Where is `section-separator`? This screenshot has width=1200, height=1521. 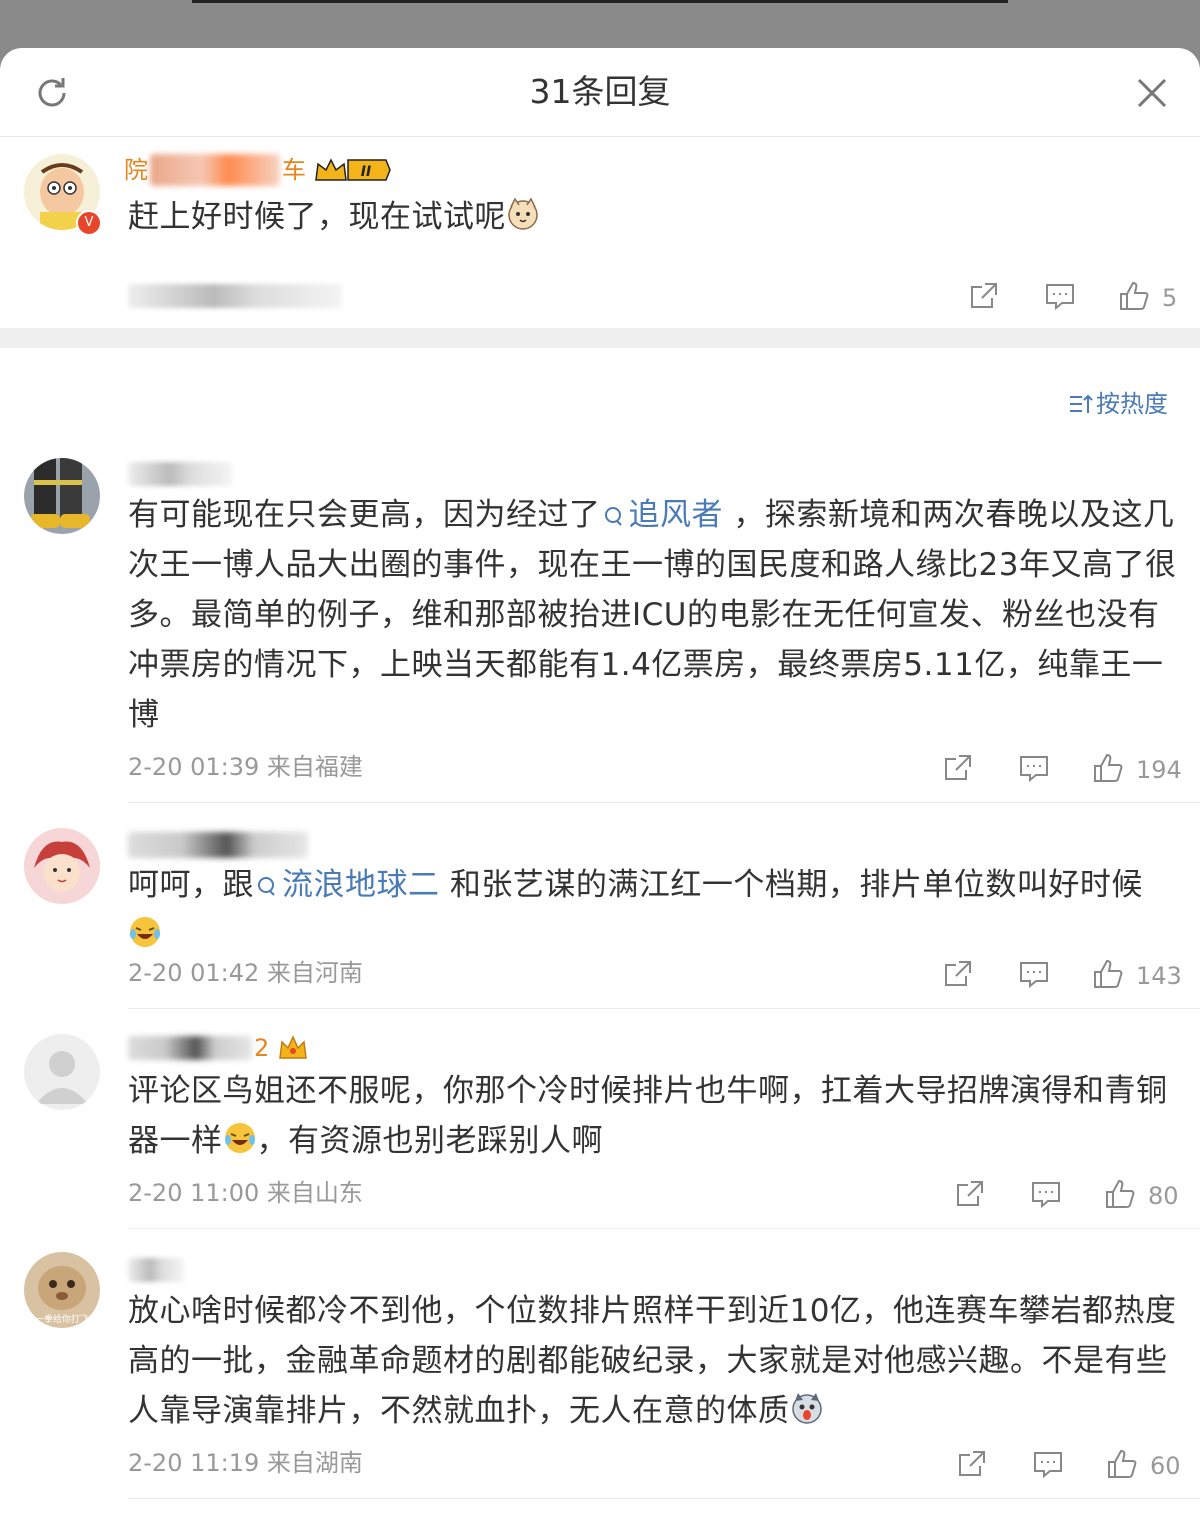
section-separator is located at coordinates (600, 338).